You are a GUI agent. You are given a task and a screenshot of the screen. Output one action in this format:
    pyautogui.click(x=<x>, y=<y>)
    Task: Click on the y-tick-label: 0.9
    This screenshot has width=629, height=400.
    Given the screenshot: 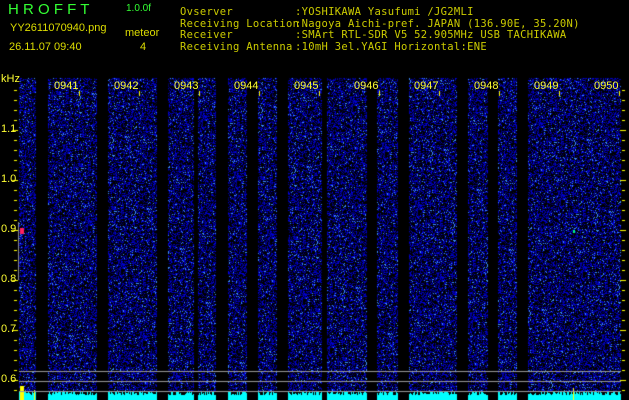 What is the action you would take?
    pyautogui.click(x=9, y=229)
    